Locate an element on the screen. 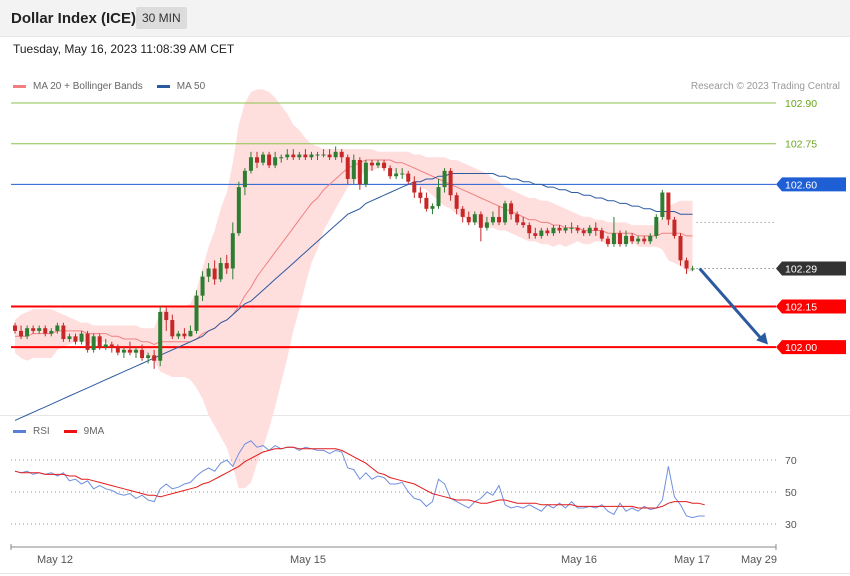  x-tick-label: May 15 is located at coordinates (308, 560).